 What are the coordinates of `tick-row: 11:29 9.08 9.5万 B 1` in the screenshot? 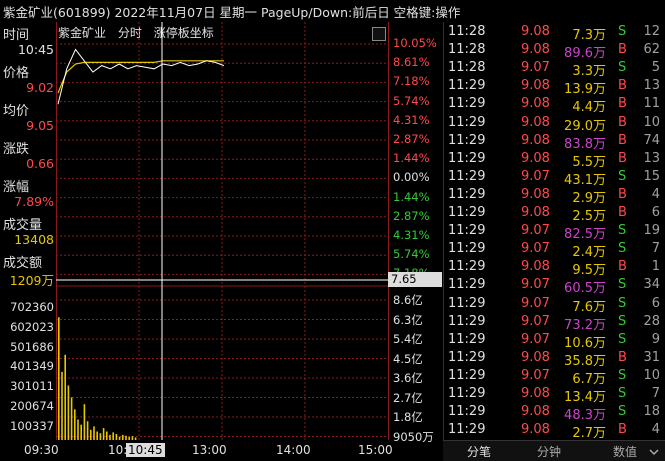 It's located at (554, 268).